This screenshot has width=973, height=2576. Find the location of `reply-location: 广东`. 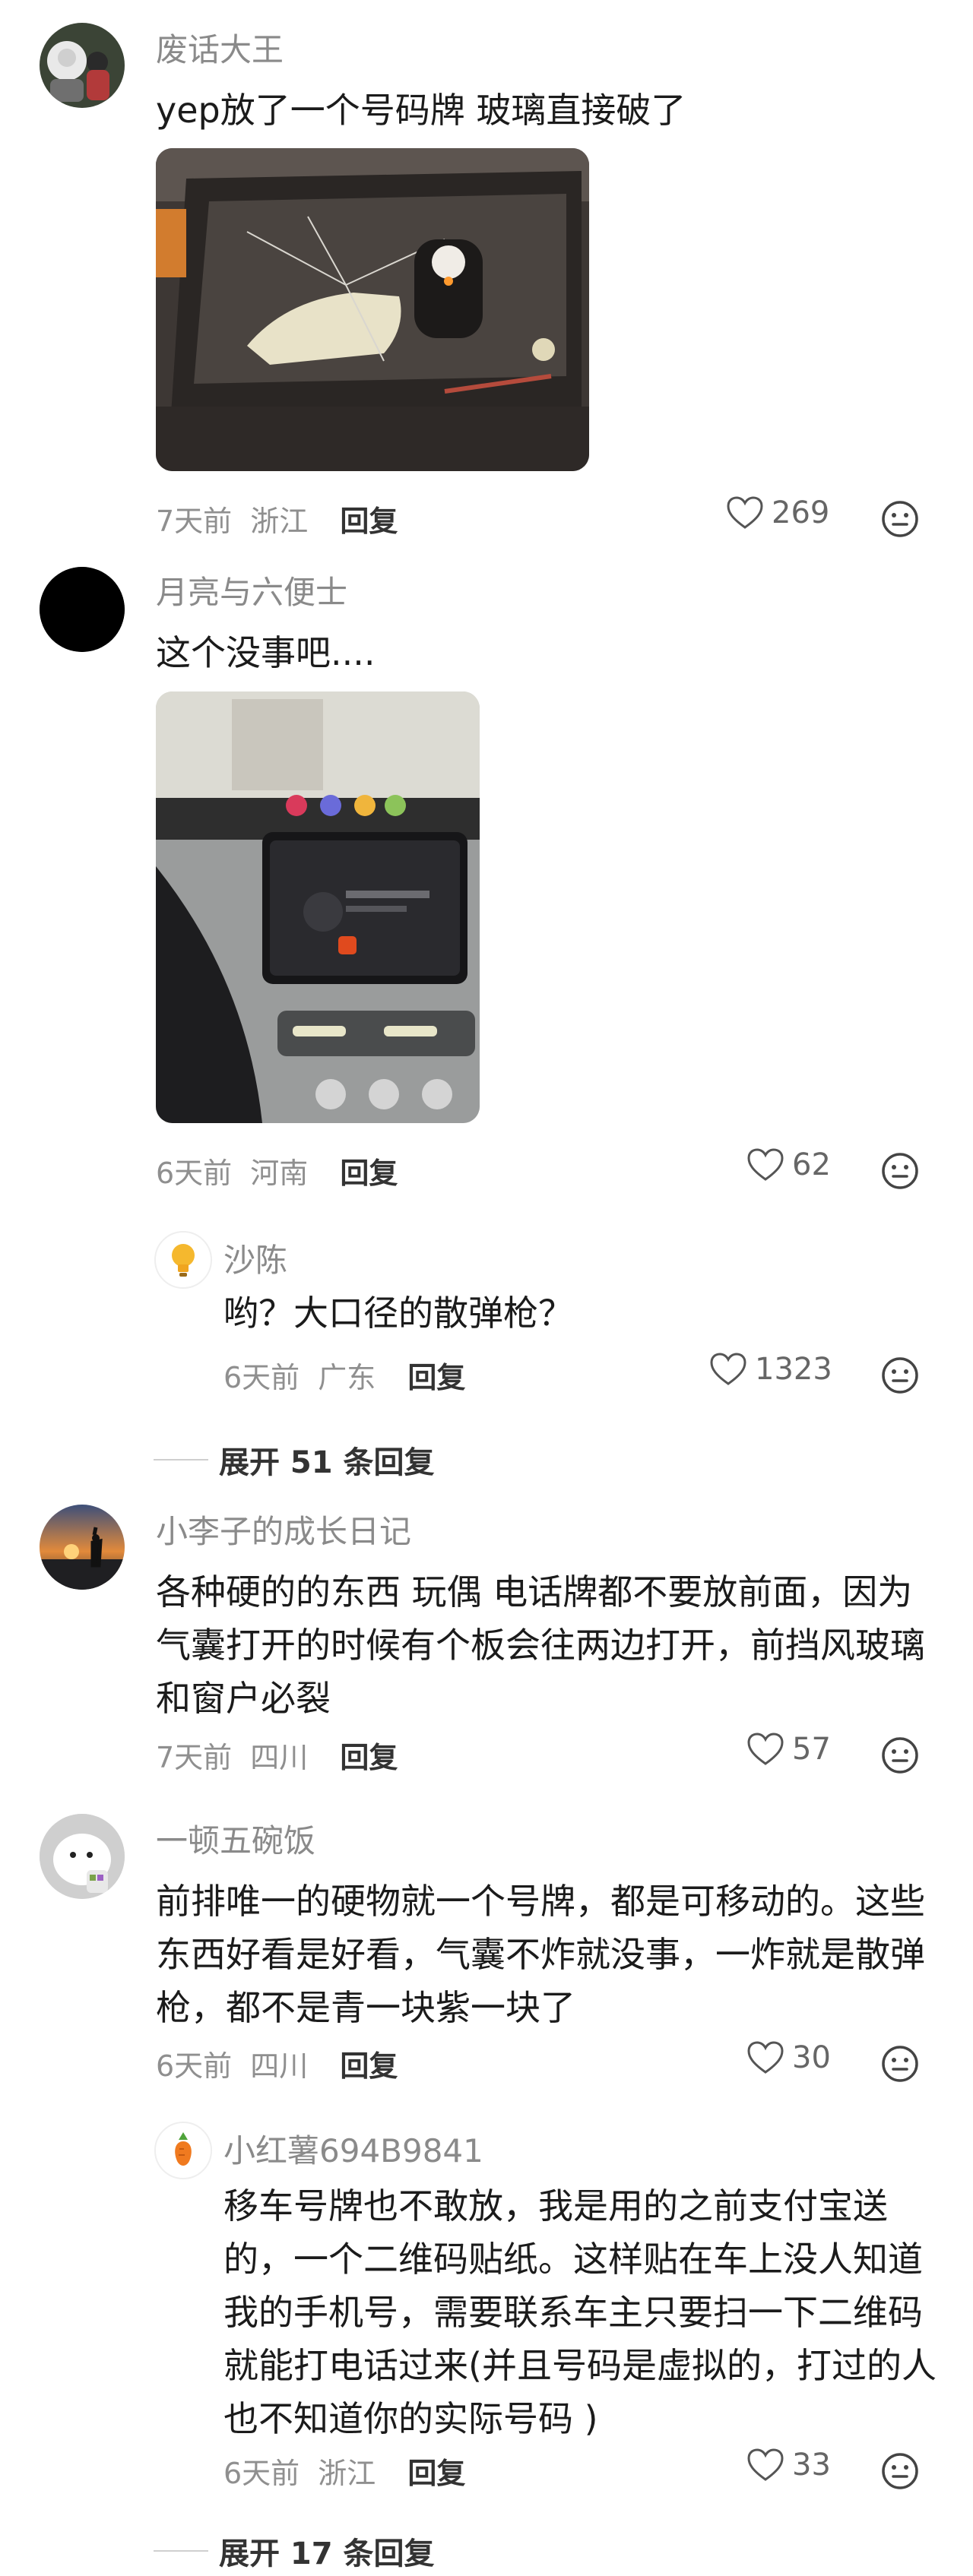

reply-location: 广东 is located at coordinates (347, 1377).